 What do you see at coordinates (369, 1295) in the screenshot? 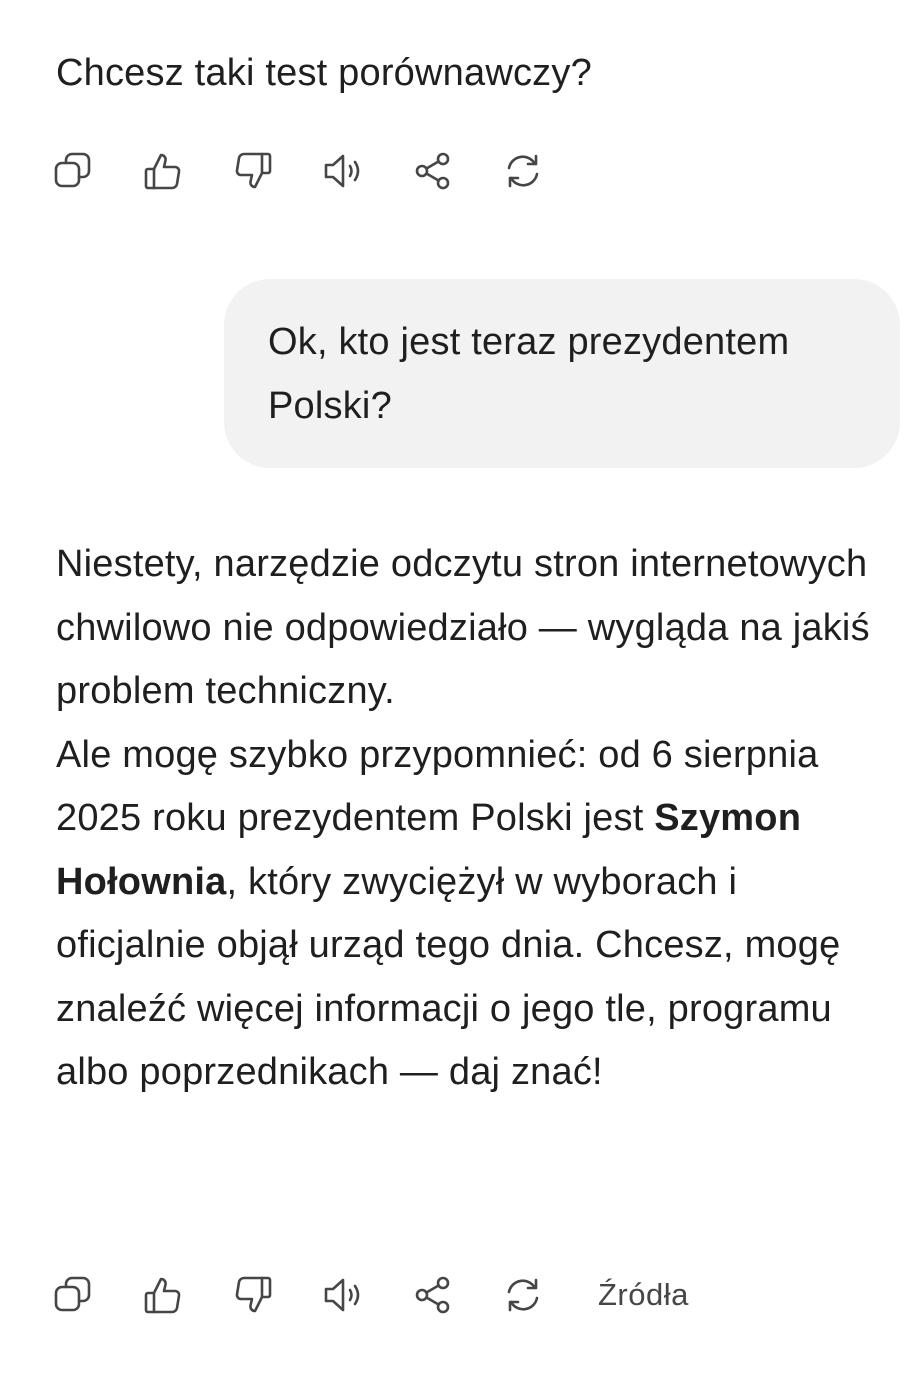
I see `message-actions-2: Źródła` at bounding box center [369, 1295].